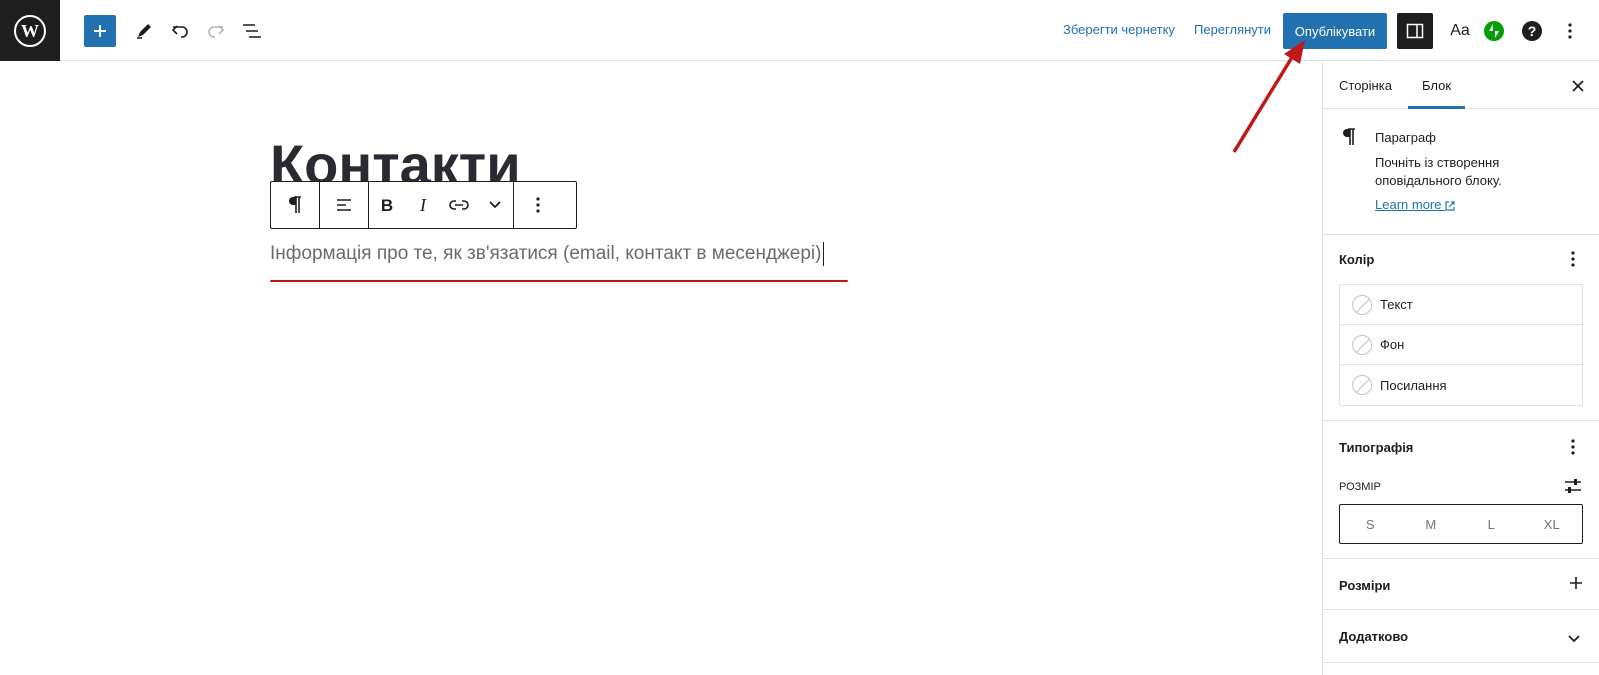 This screenshot has width=1599, height=675. I want to click on svg-text: B, so click(387, 205).